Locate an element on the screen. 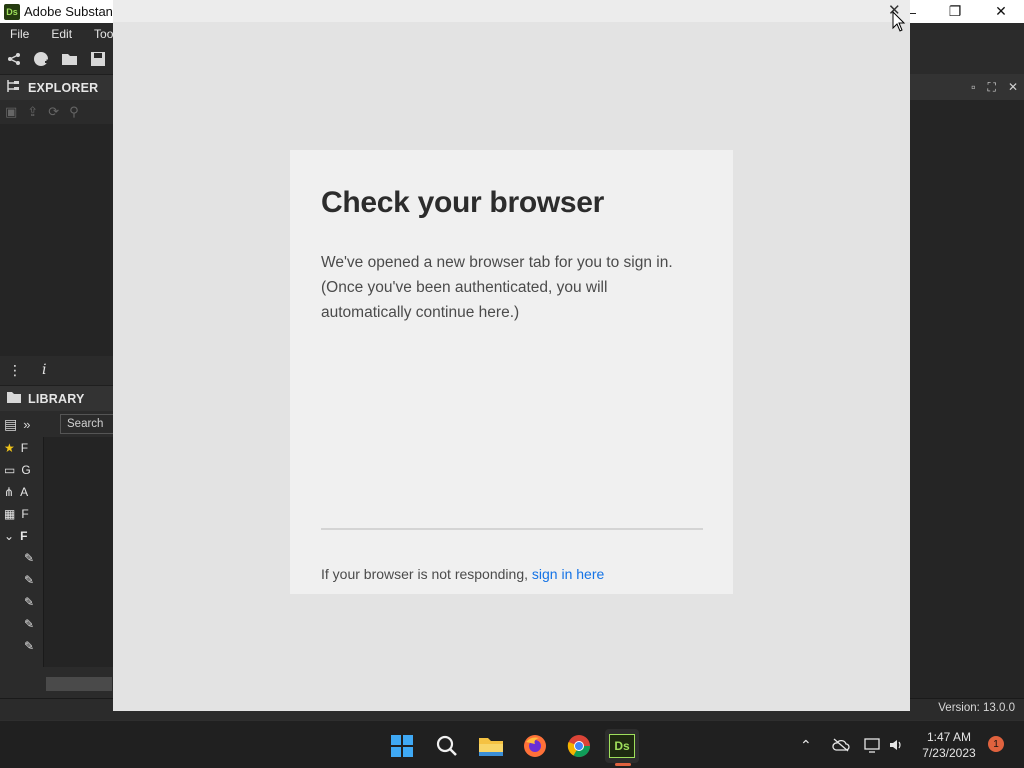 The width and height of the screenshot is (1024, 768). active-app-indicator is located at coordinates (623, 764).